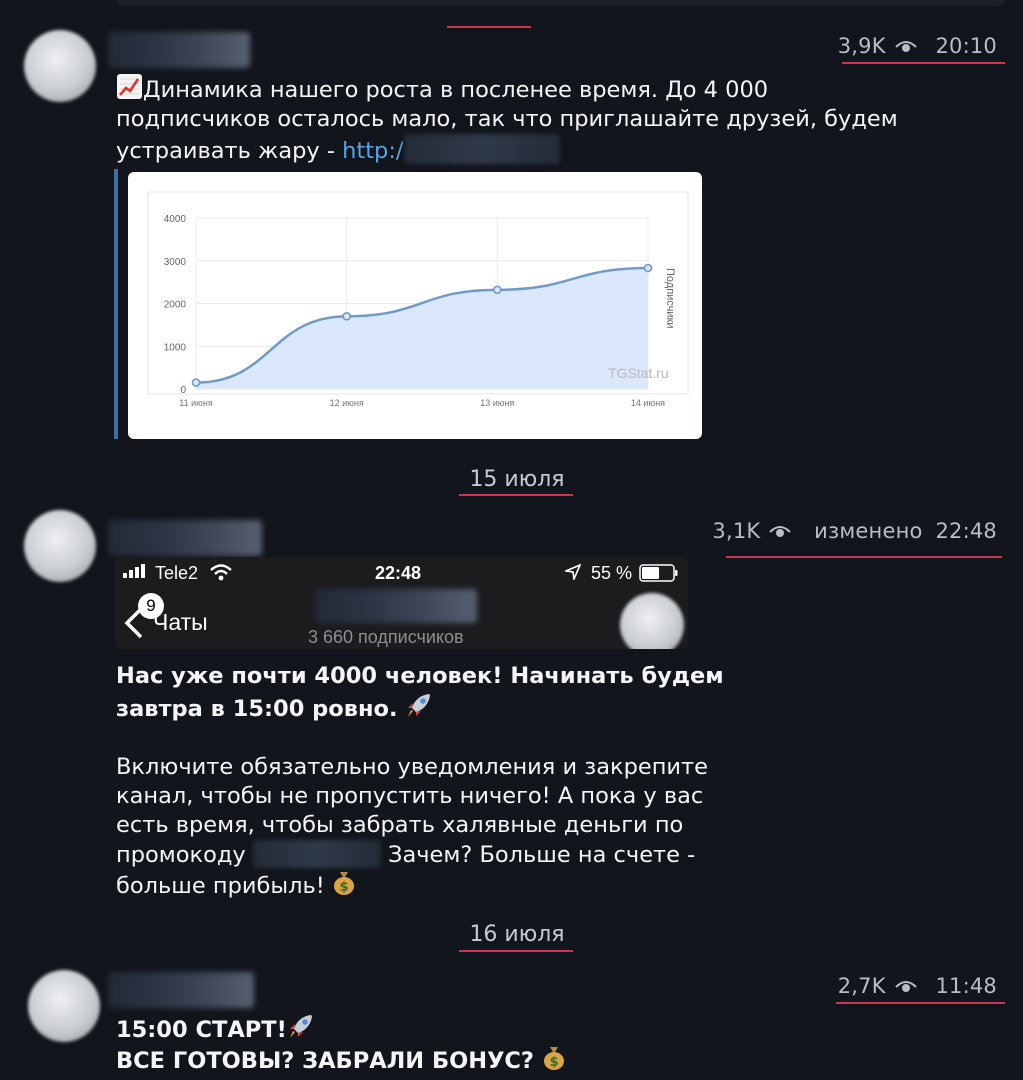  What do you see at coordinates (347, 403) in the screenshot?
I see `chart-xtick-label: 12 июня` at bounding box center [347, 403].